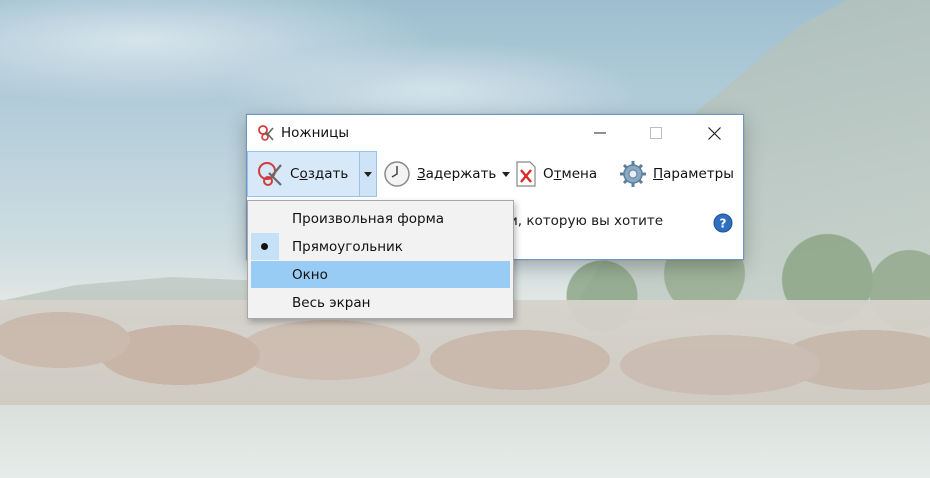 This screenshot has height=478, width=930. I want to click on menu-item-fullscreen: Весь экран, so click(380, 302).